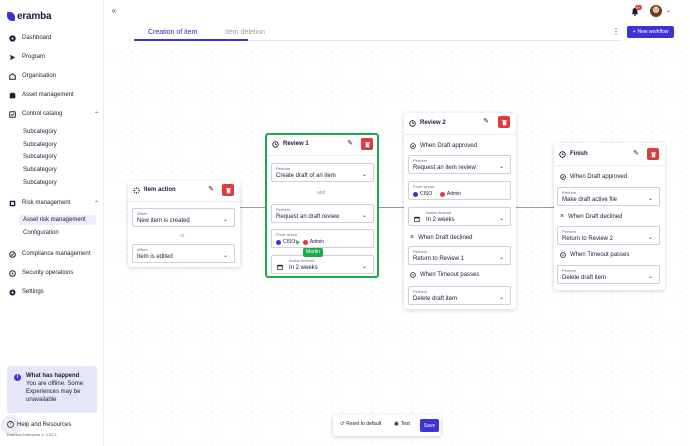  I want to click on cursor-pointer-icon, so click(298, 243).